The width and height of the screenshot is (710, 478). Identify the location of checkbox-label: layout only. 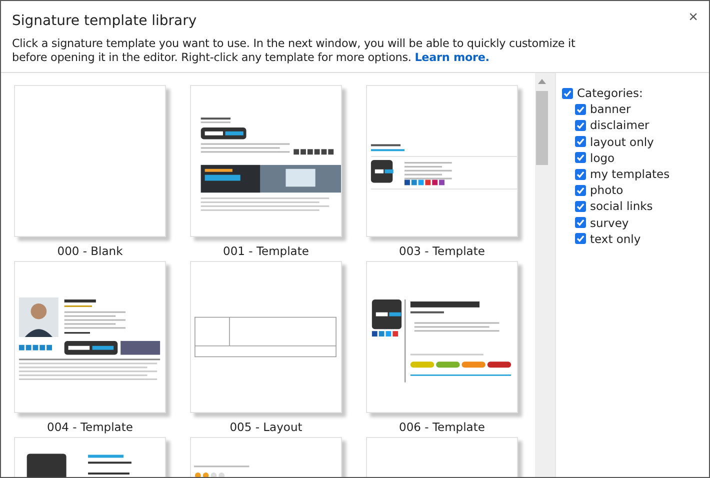
(622, 141).